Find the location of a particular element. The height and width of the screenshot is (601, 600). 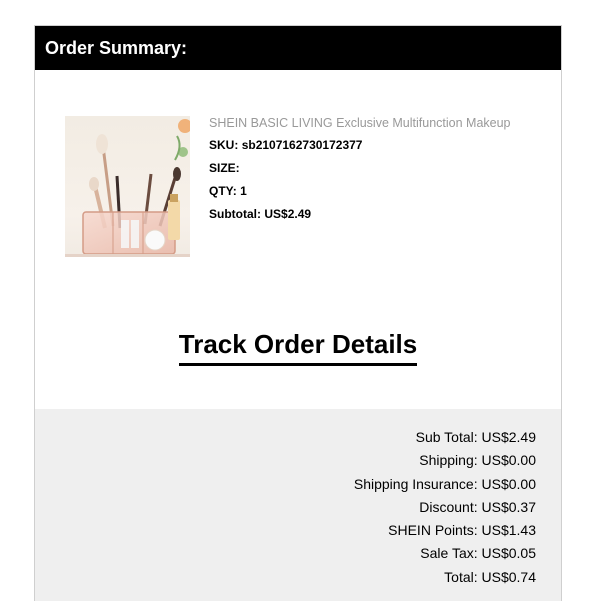

totals-value: US$1.43 is located at coordinates (508, 530).